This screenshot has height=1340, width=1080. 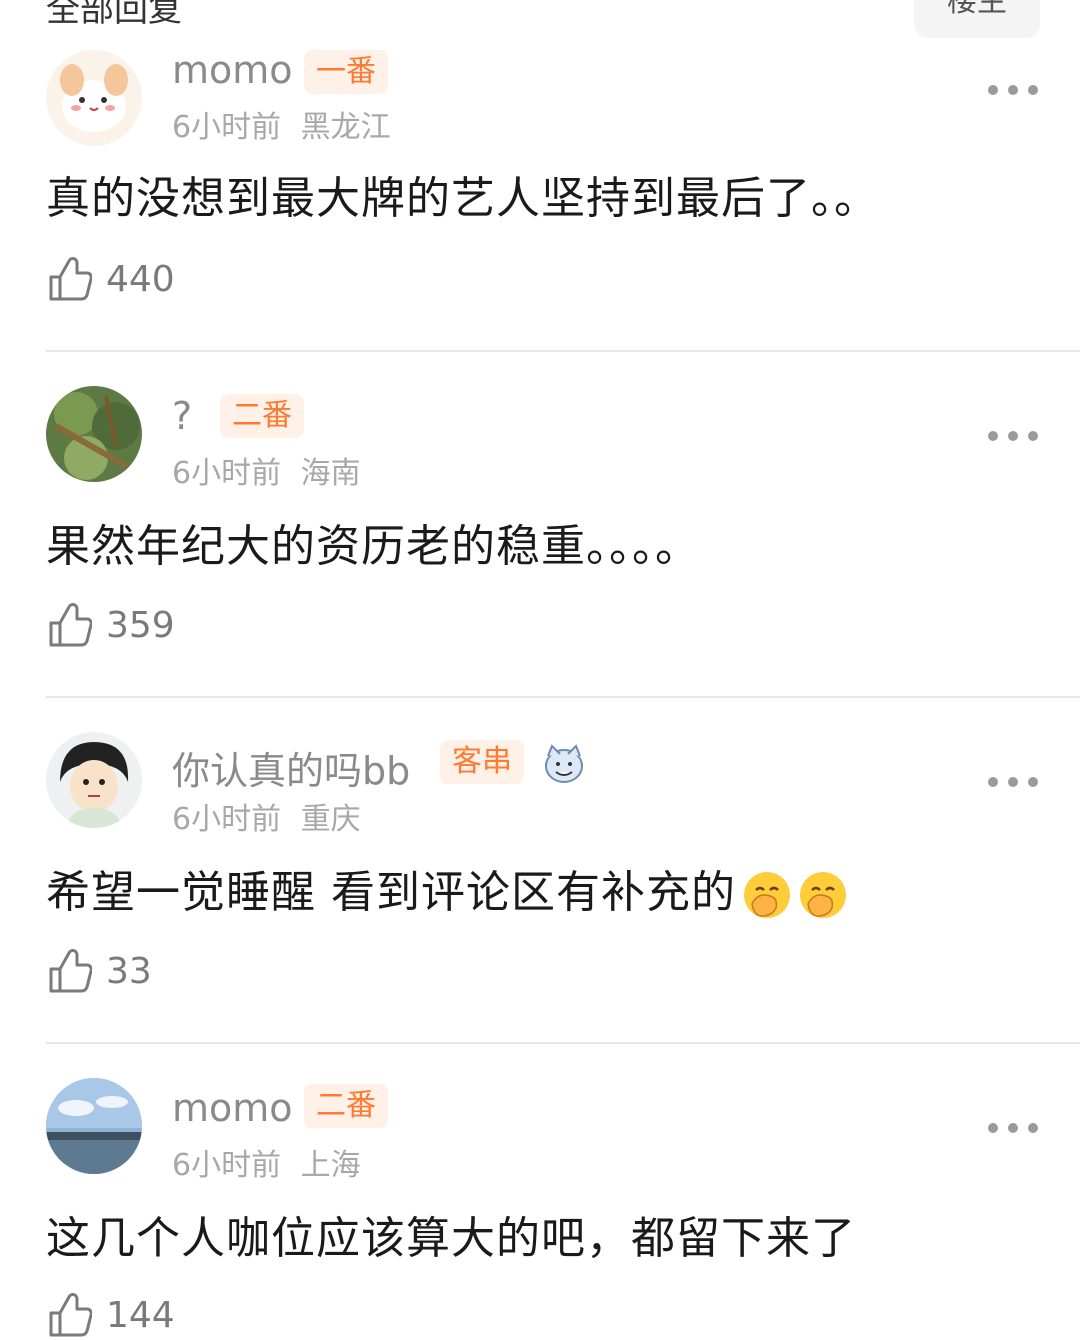 I want to click on comment-location: 黑龙江, so click(x=345, y=127).